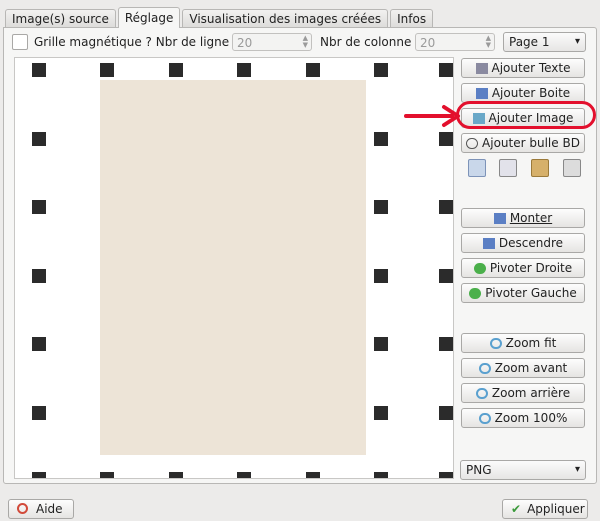  What do you see at coordinates (412, 18) in the screenshot?
I see `tab-infos: Infos` at bounding box center [412, 18].